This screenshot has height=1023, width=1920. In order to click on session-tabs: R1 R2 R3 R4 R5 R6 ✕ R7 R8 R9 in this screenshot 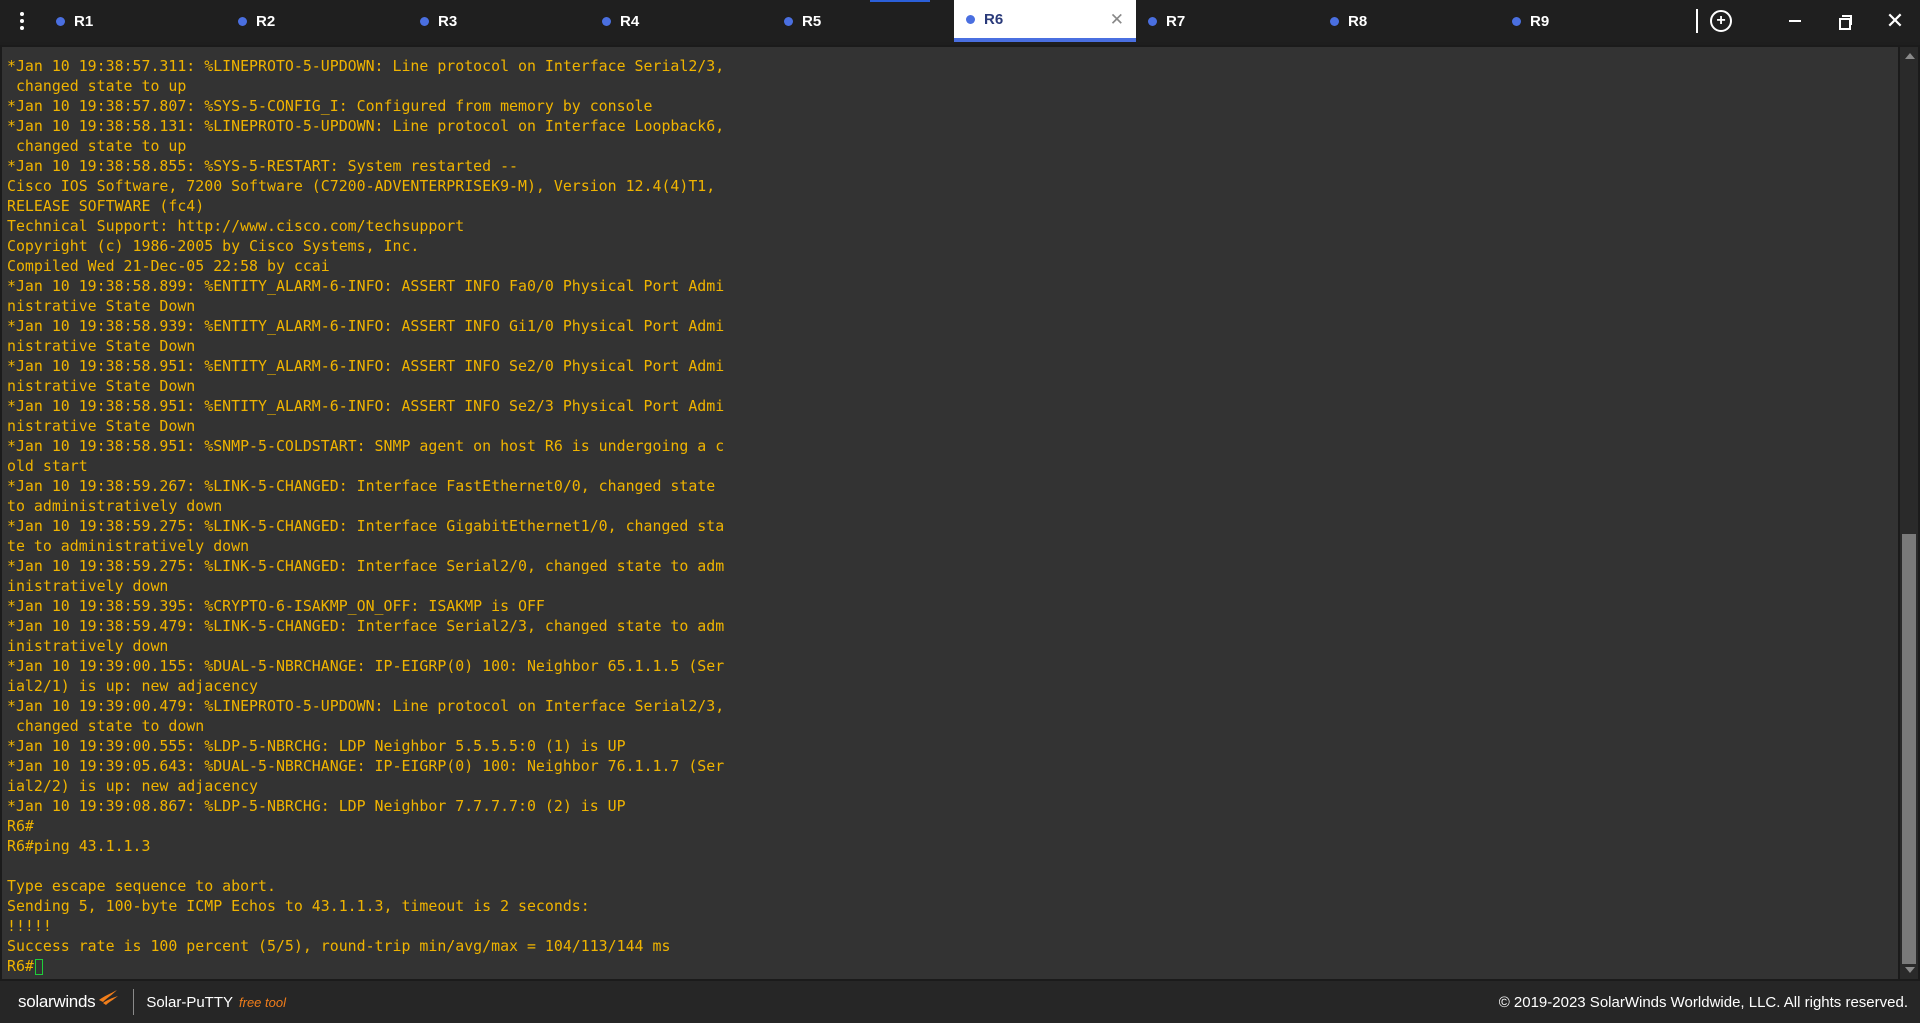, I will do `click(863, 21)`.